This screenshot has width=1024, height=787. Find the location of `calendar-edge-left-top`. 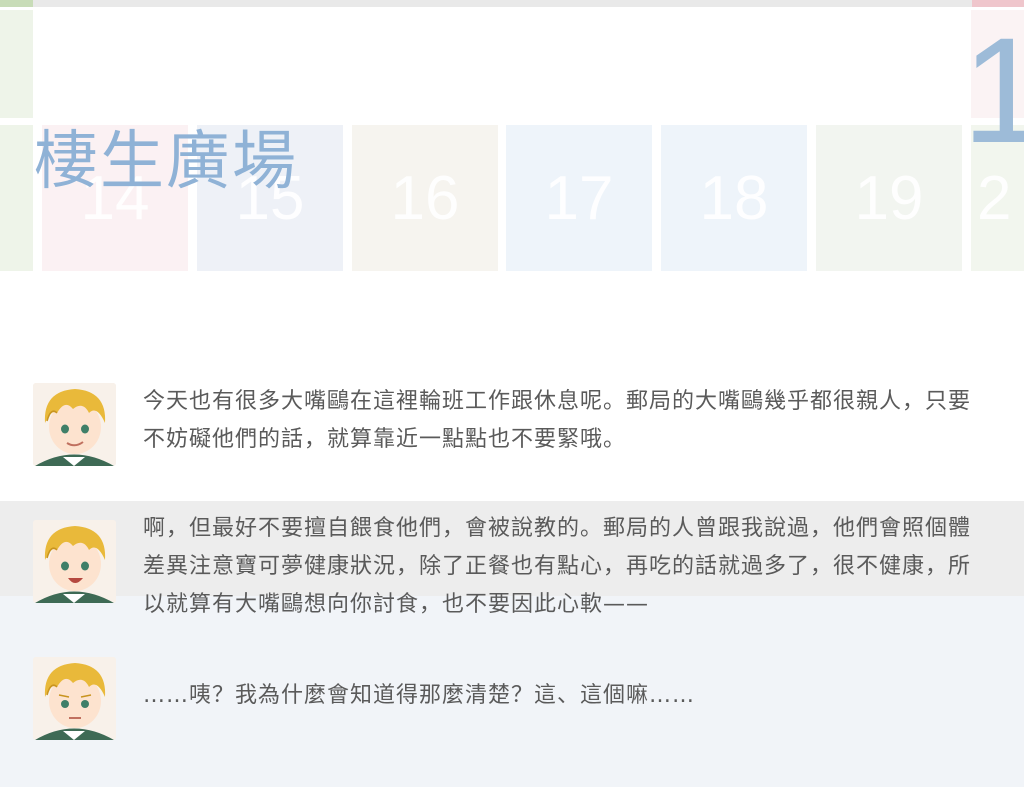

calendar-edge-left-top is located at coordinates (16, 64).